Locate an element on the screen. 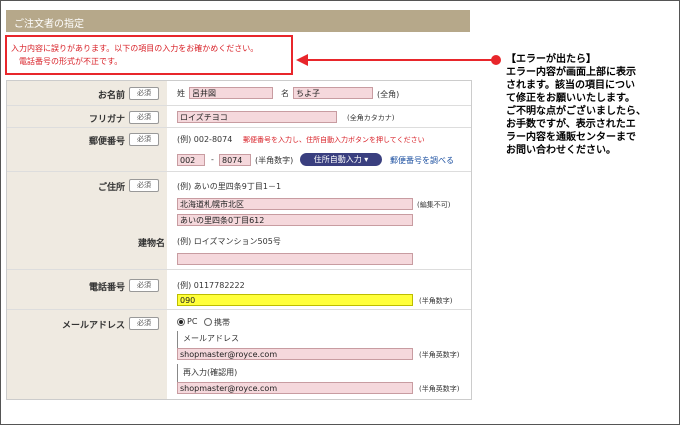  row-phone: 電話番号 必須 (例) 0117782222 090 (半角数字) is located at coordinates (239, 289).